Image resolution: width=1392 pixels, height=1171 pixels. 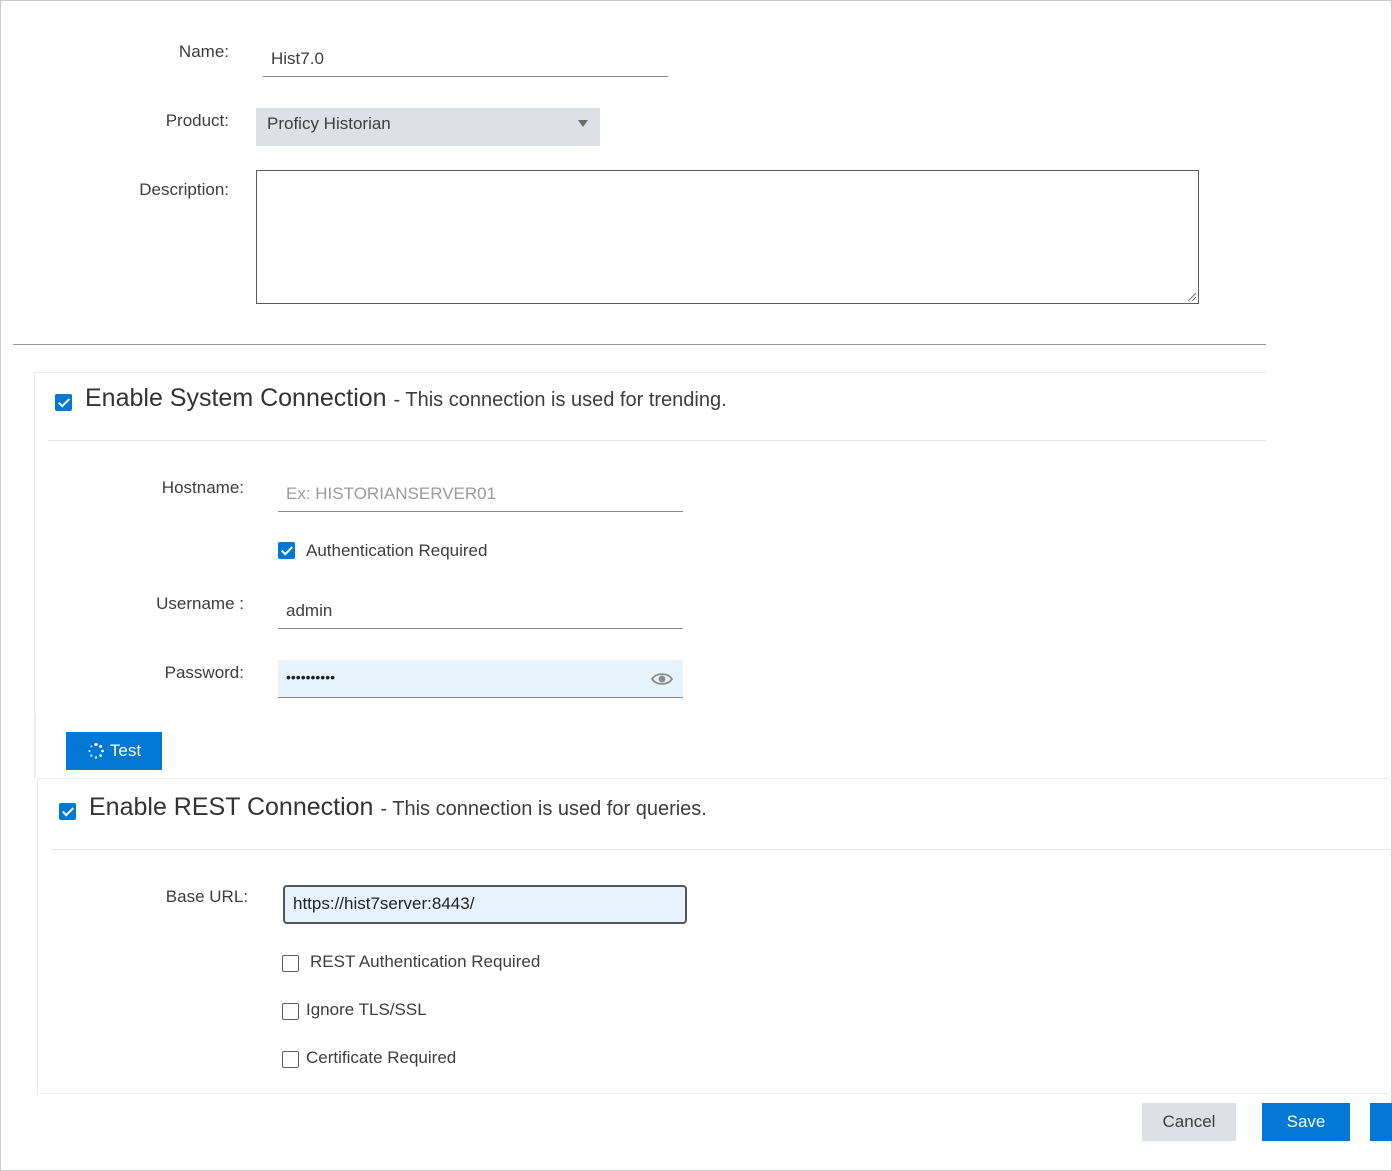 I want to click on ignore-tls-label: Ignore TLS/SSL, so click(x=366, y=1009).